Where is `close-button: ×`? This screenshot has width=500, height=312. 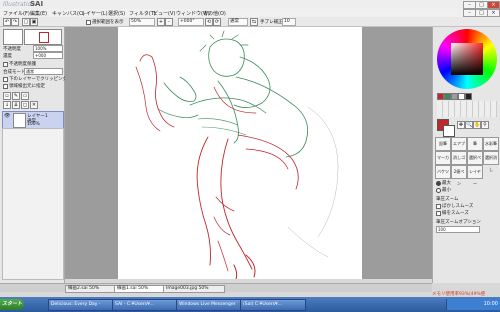
close-button: × is located at coordinates (493, 5).